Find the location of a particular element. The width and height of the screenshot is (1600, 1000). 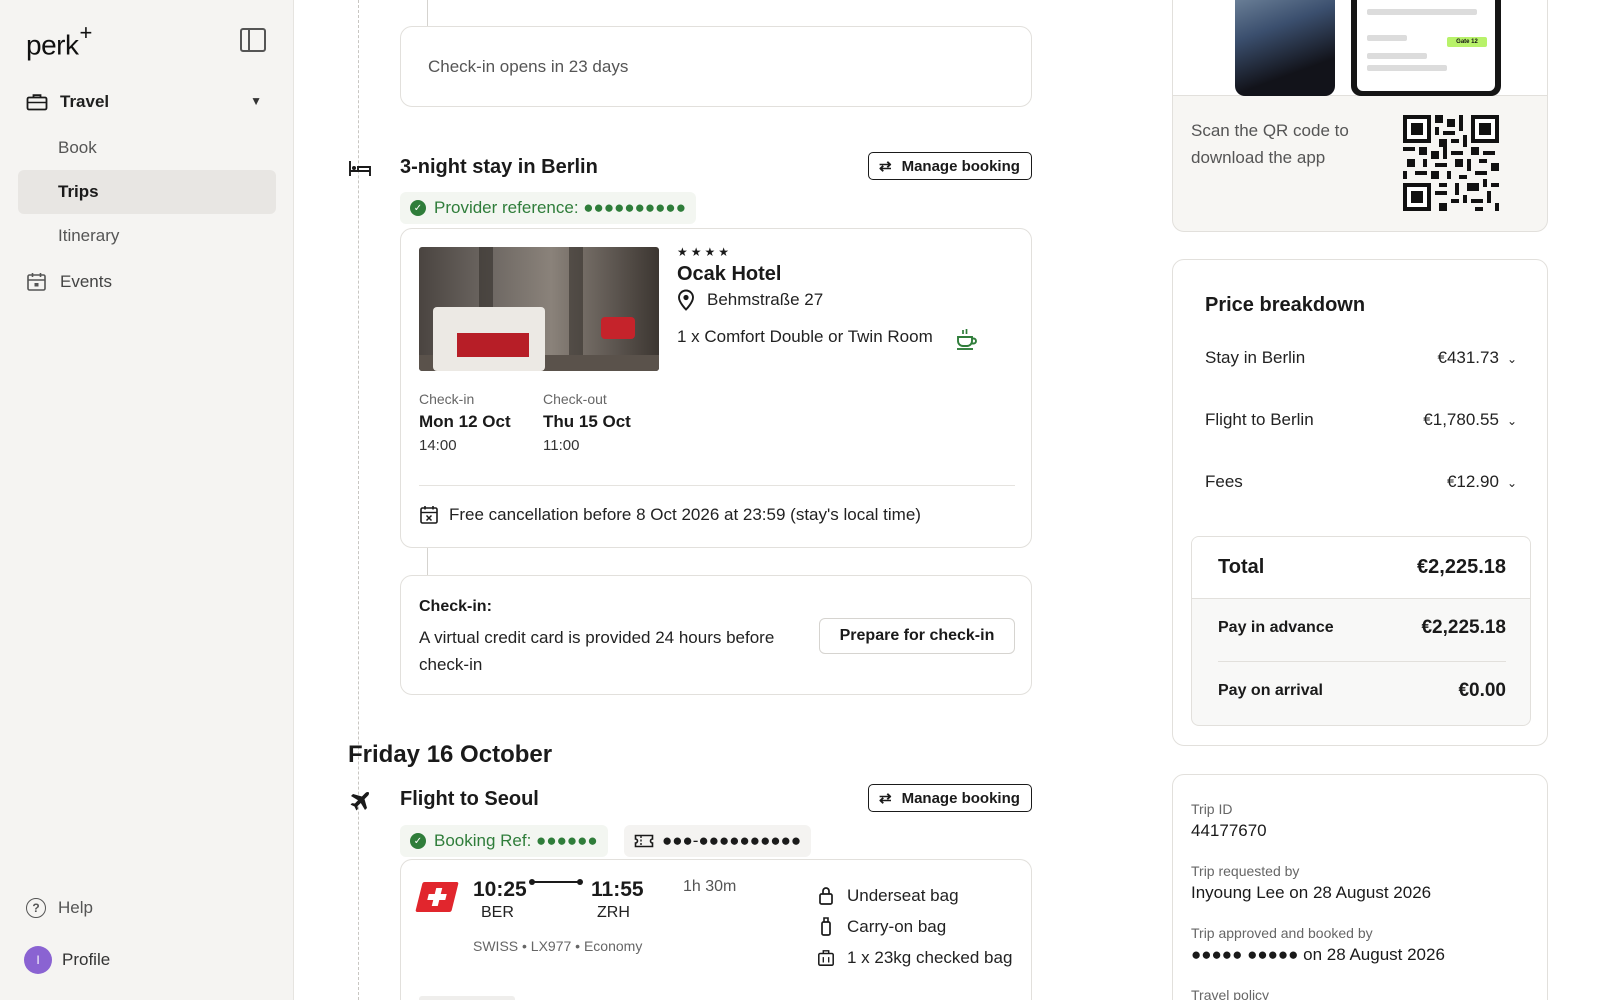

hotel-address-text: Behmstraße 27 is located at coordinates (765, 299).